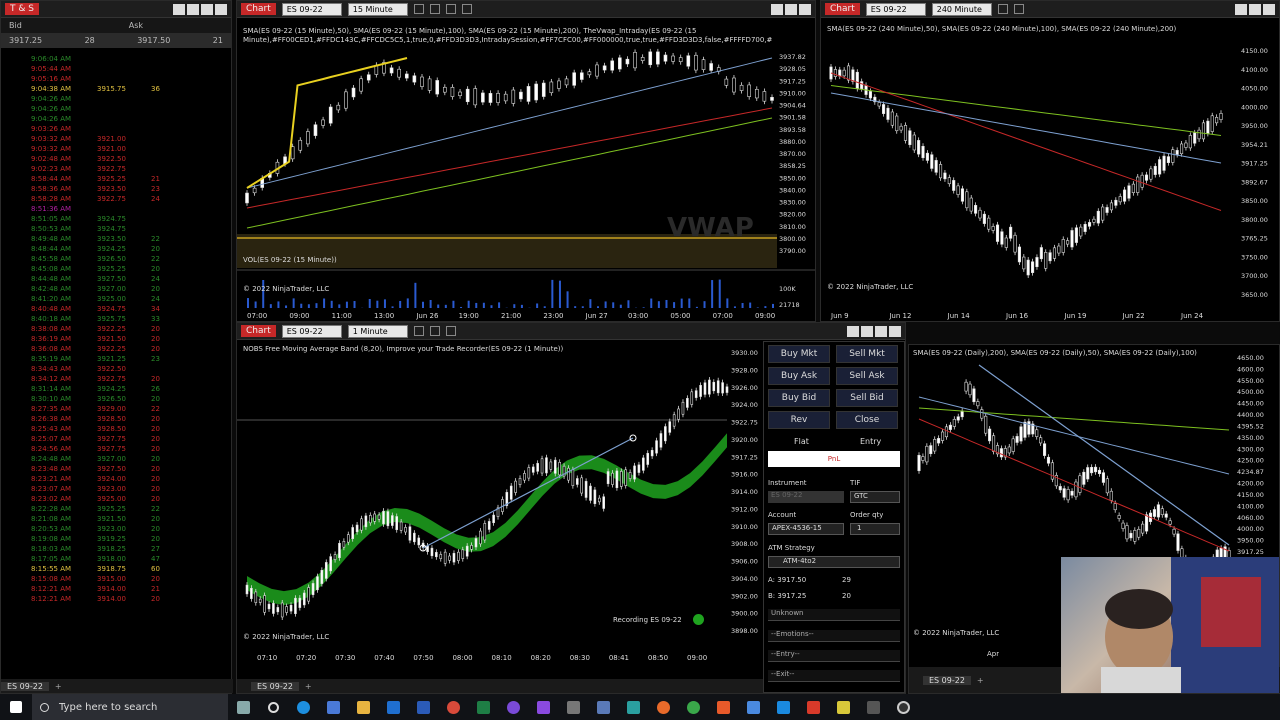 This screenshot has height=720, width=1280. What do you see at coordinates (111, 569) in the screenshot?
I see `ts-cell-price: 3918.75` at bounding box center [111, 569].